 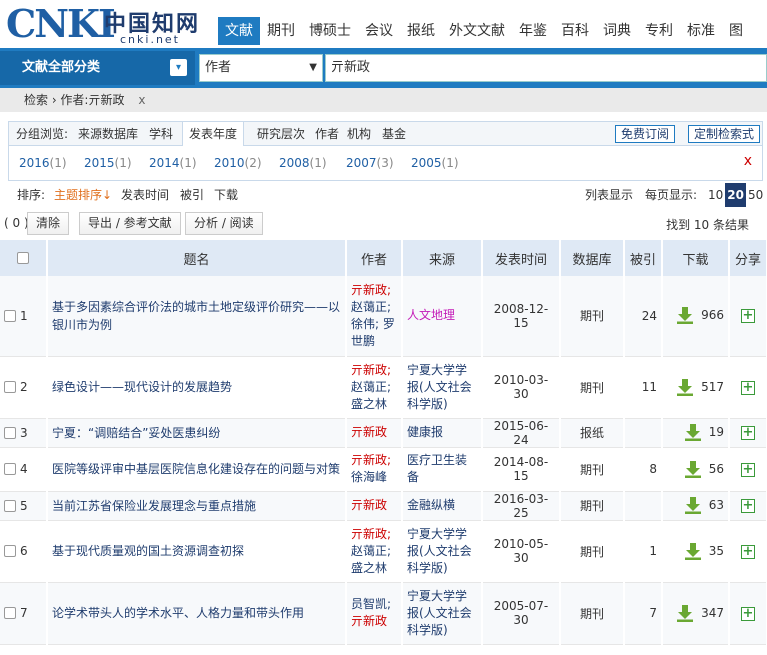 I want to click on close-icon: x, so click(x=748, y=161).